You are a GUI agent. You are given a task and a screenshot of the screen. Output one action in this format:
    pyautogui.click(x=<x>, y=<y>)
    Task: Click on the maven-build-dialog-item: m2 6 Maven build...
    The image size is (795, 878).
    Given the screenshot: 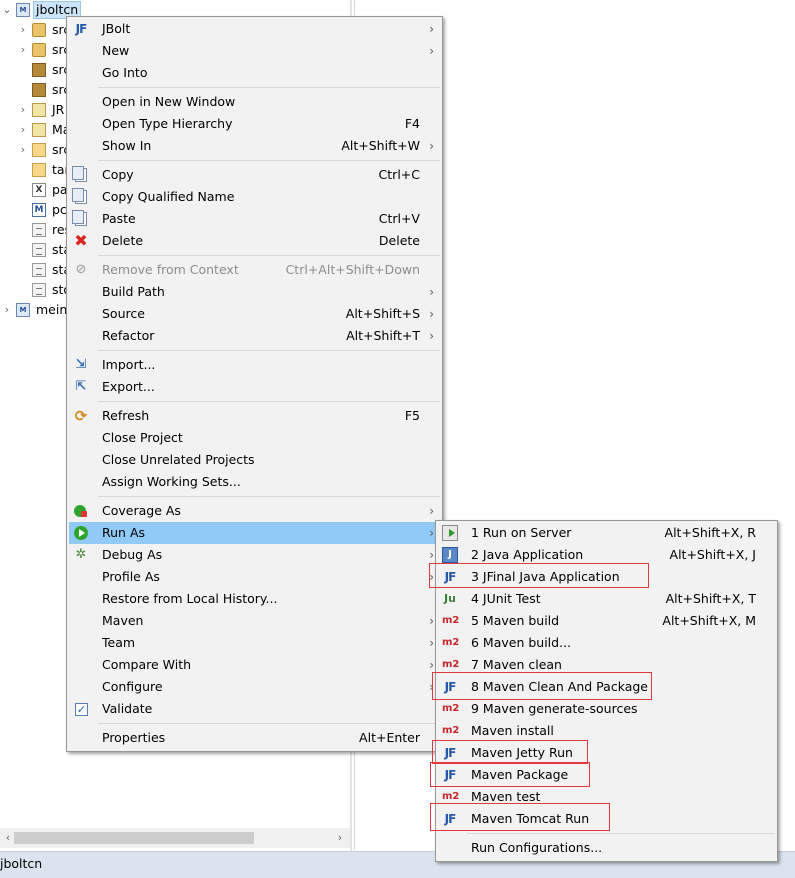 What is the action you would take?
    pyautogui.click(x=606, y=643)
    